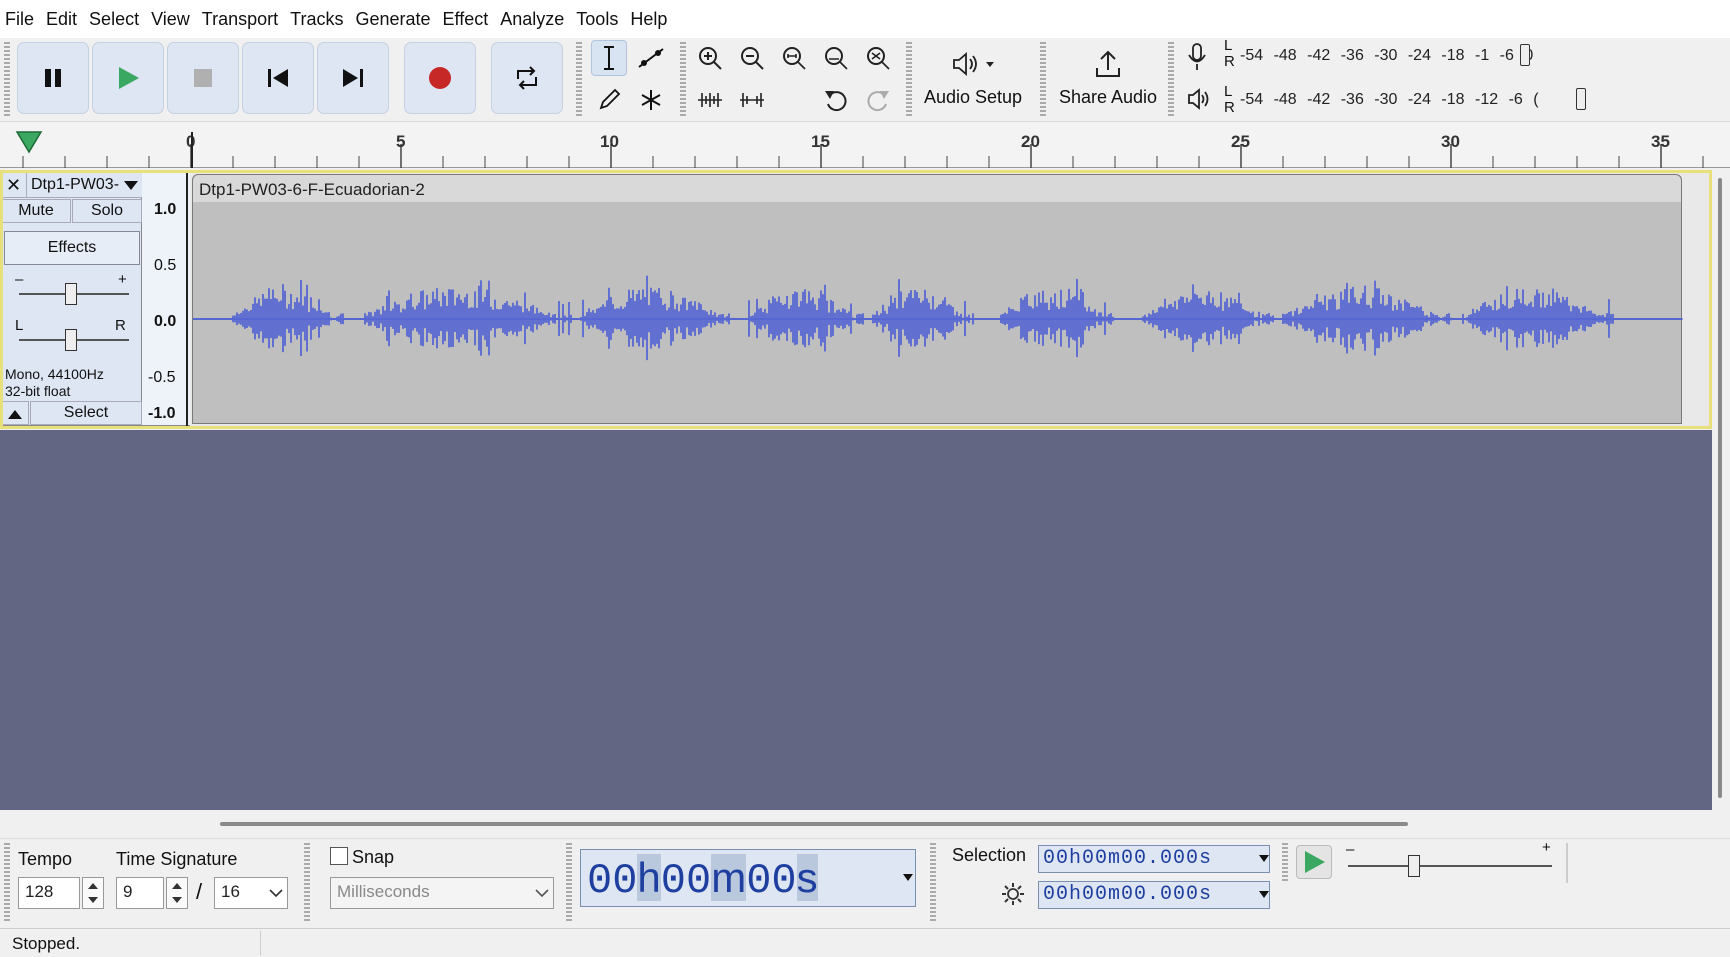 The height and width of the screenshot is (957, 1730). Describe the element at coordinates (128, 78) in the screenshot. I see `play-button` at that location.